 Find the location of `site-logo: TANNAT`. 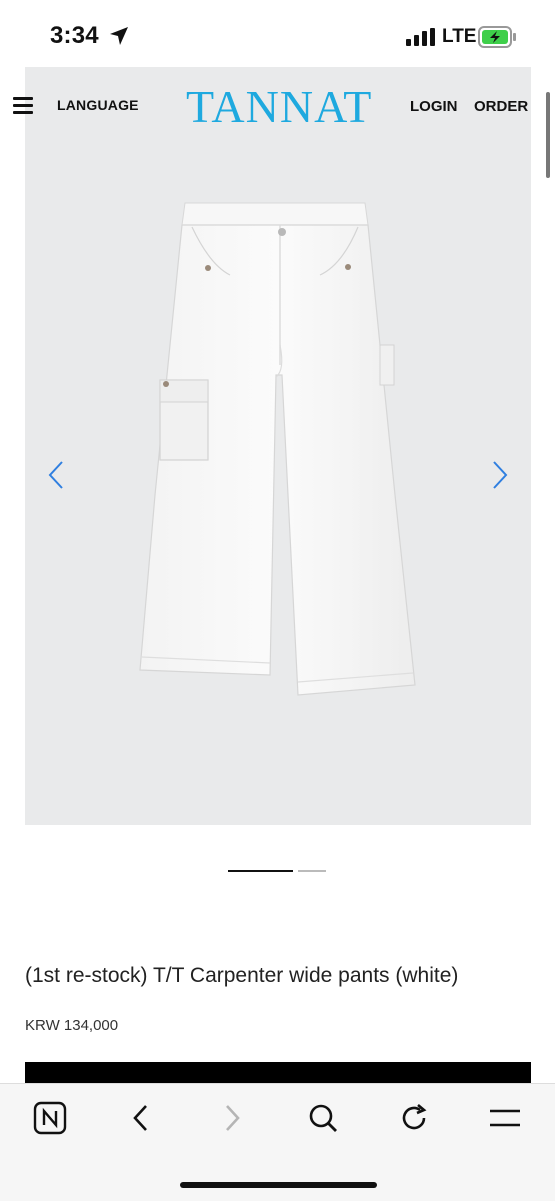

site-logo: TANNAT is located at coordinates (279, 107).